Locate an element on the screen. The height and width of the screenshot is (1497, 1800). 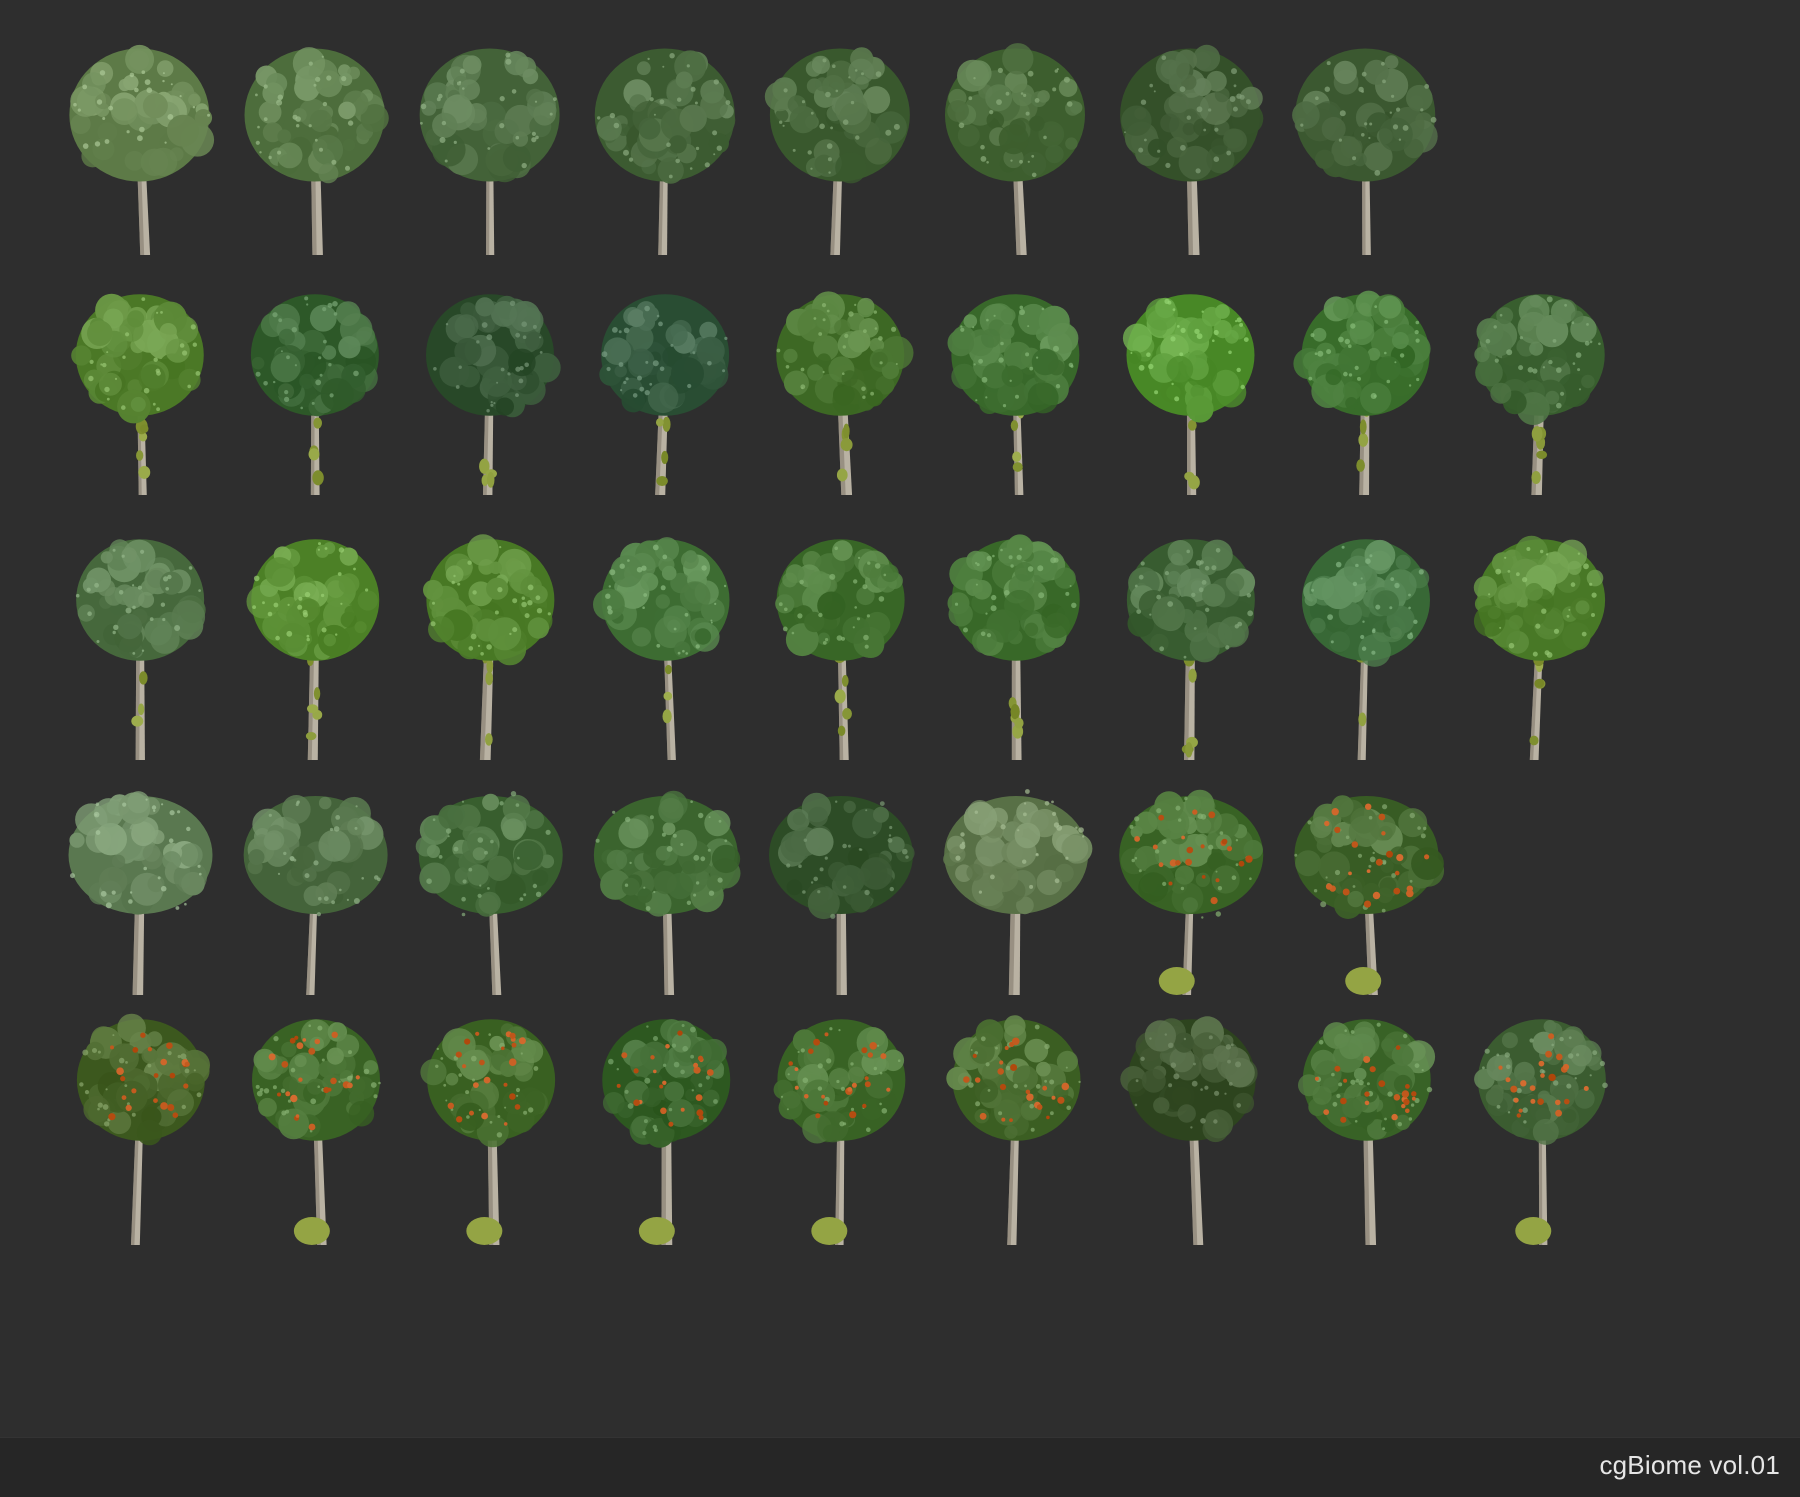
footer-bar: cgBiome vol.01 is located at coordinates (900, 1467).